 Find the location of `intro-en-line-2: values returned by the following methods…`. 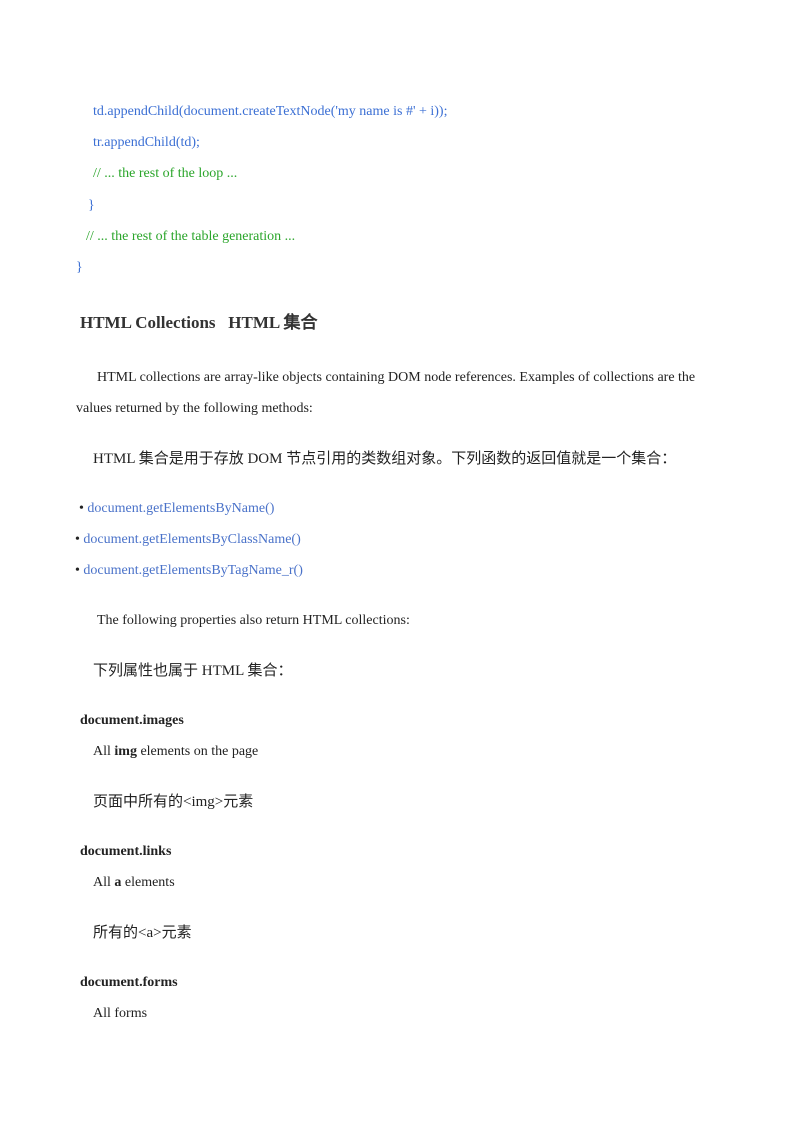

intro-en-line-2: values returned by the following methods… is located at coordinates (194, 408).